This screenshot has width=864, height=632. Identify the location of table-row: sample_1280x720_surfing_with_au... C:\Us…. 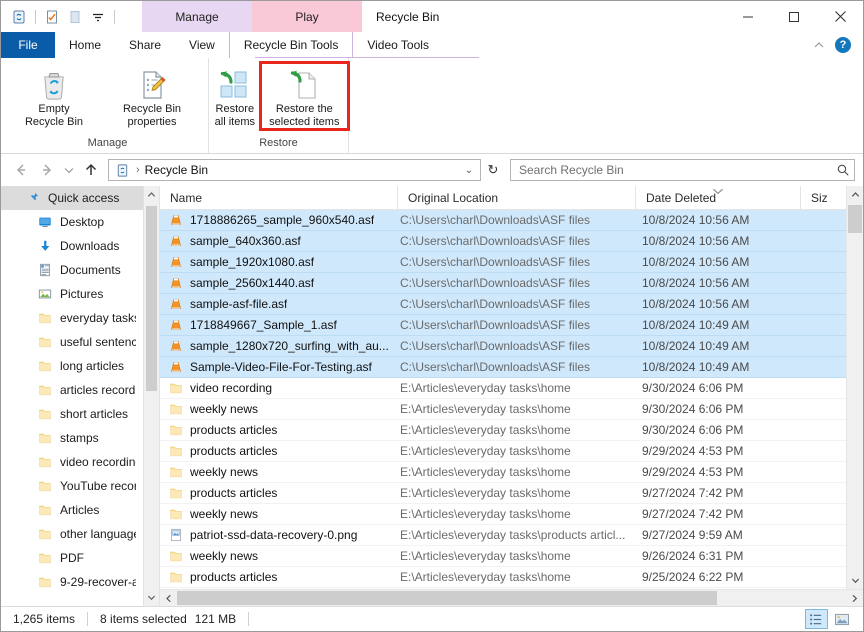
(511, 346).